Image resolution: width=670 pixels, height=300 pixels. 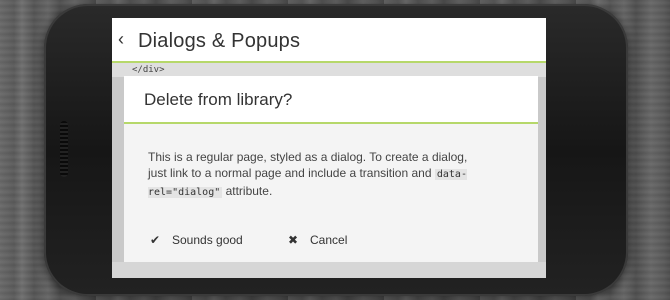 I want to click on cancel-label: Cancel, so click(x=329, y=240).